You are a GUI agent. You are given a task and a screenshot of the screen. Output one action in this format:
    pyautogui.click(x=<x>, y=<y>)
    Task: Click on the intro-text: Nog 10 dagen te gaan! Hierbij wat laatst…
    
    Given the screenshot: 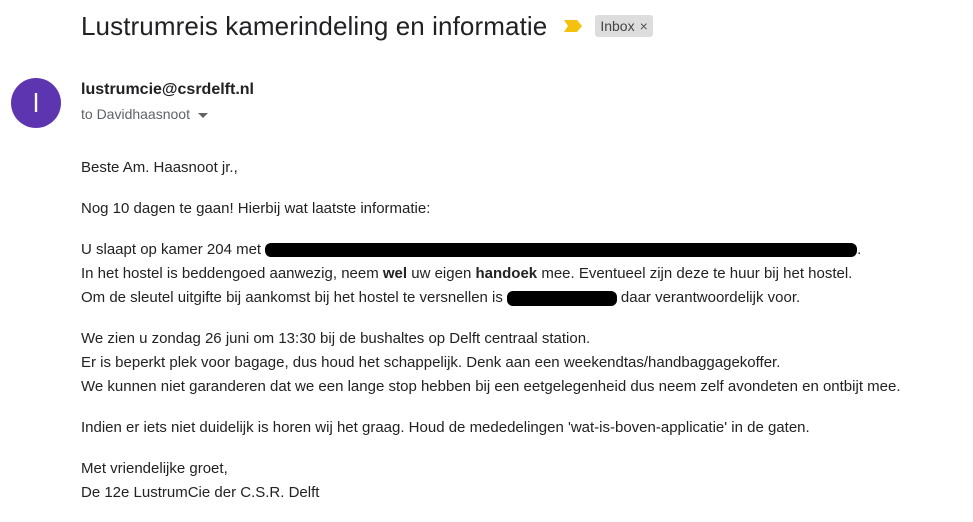 What is the action you would take?
    pyautogui.click(x=256, y=208)
    